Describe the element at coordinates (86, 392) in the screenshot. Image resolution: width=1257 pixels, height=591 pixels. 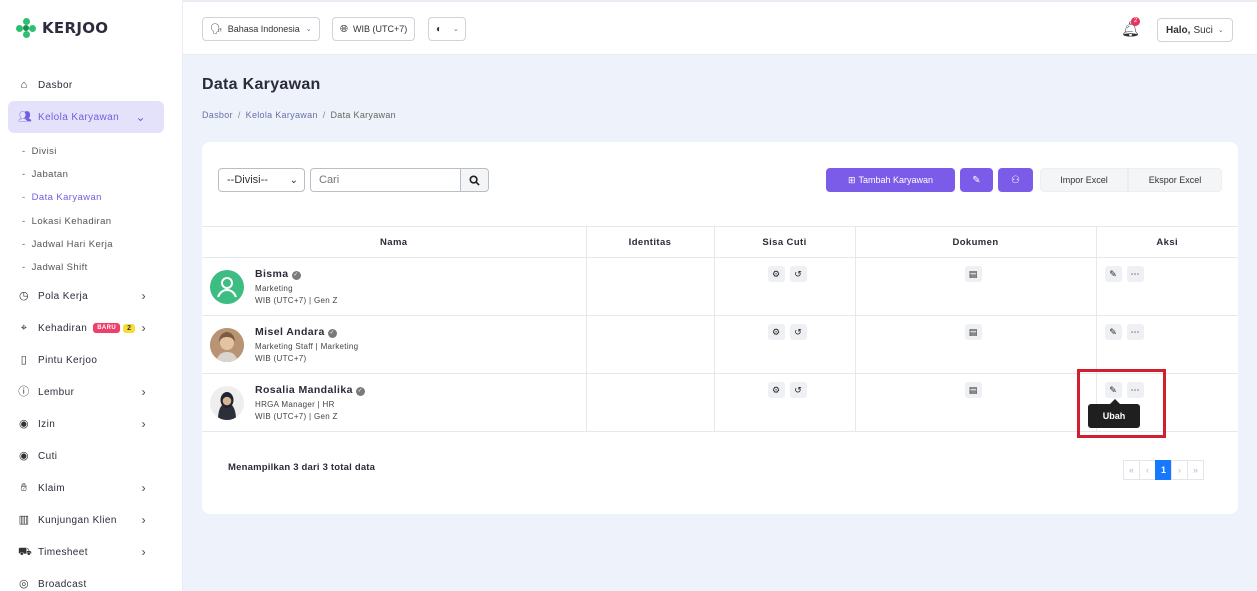
I see `sidebar-item-lembur: ⓘ Lembur ›` at that location.